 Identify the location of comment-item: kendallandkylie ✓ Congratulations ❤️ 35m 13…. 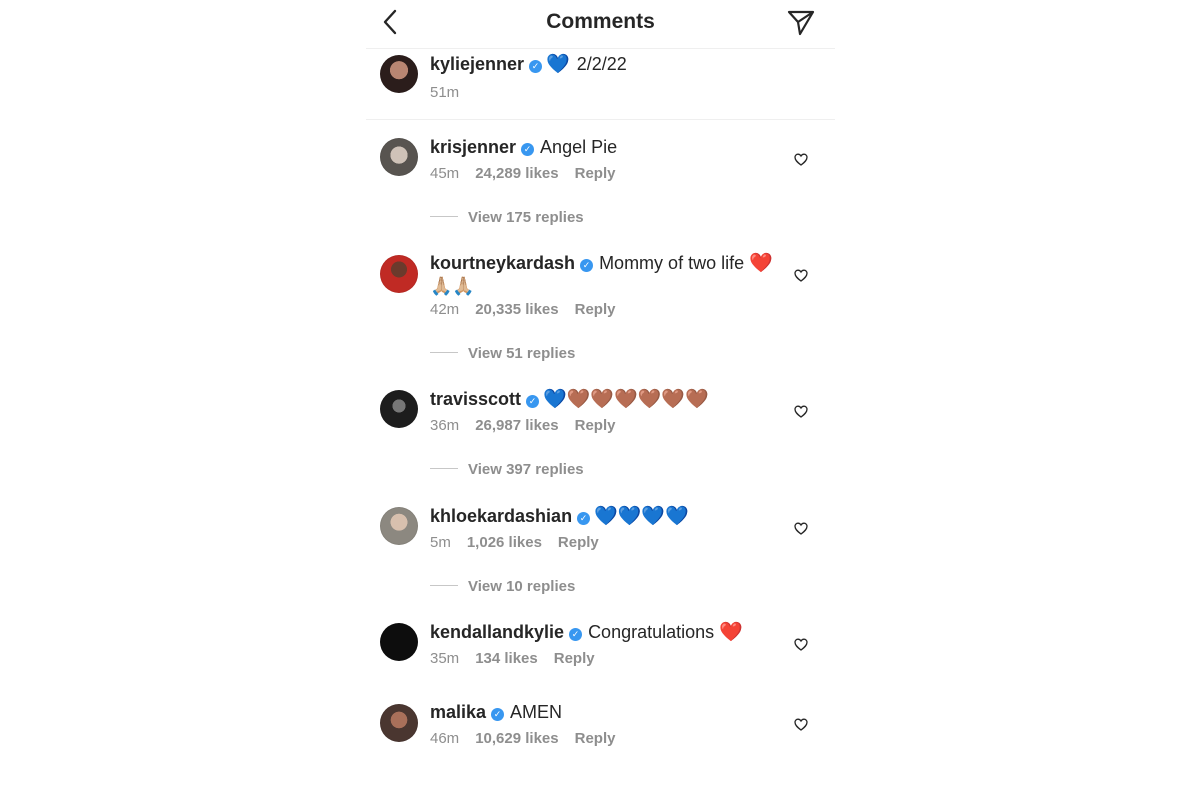
(600, 650).